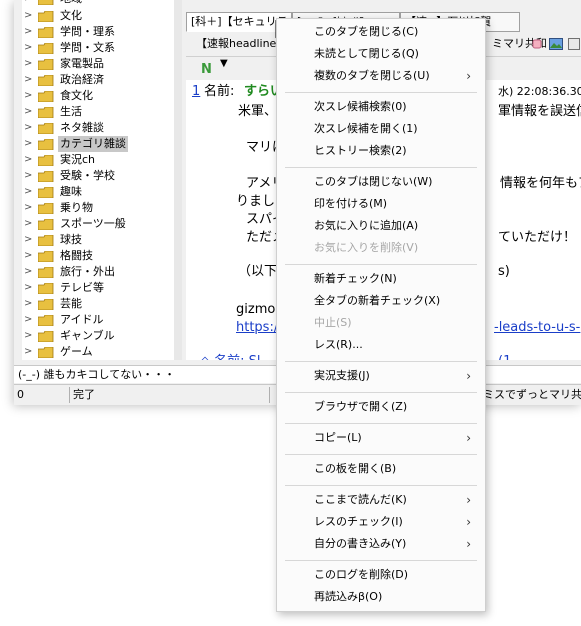 Image resolution: width=581 pixels, height=626 pixels. I want to click on post-link: -leads-to-u-s-, so click(537, 328).